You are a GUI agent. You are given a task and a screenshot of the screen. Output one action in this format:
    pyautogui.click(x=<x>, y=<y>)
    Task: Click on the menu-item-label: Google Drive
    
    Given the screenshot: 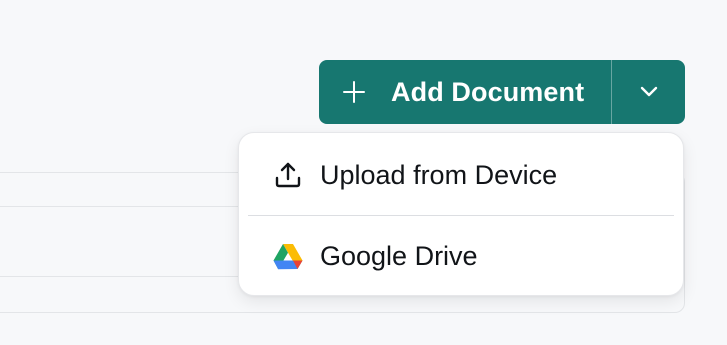 What is the action you would take?
    pyautogui.click(x=399, y=255)
    